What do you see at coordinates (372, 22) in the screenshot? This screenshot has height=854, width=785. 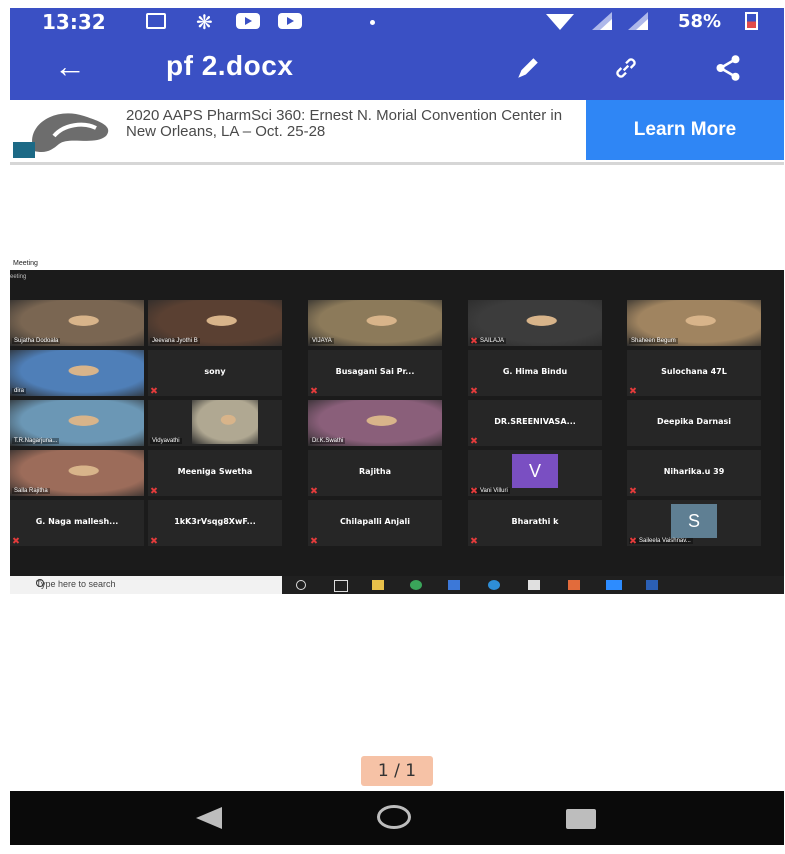 I see `notification-dot-icon` at bounding box center [372, 22].